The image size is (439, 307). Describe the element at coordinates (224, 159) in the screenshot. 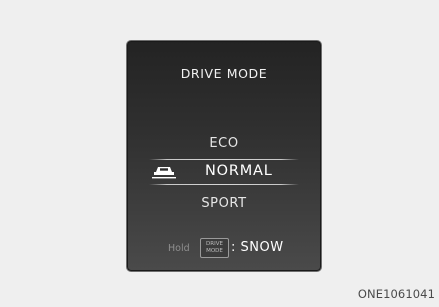

I see `selection-line-top` at that location.